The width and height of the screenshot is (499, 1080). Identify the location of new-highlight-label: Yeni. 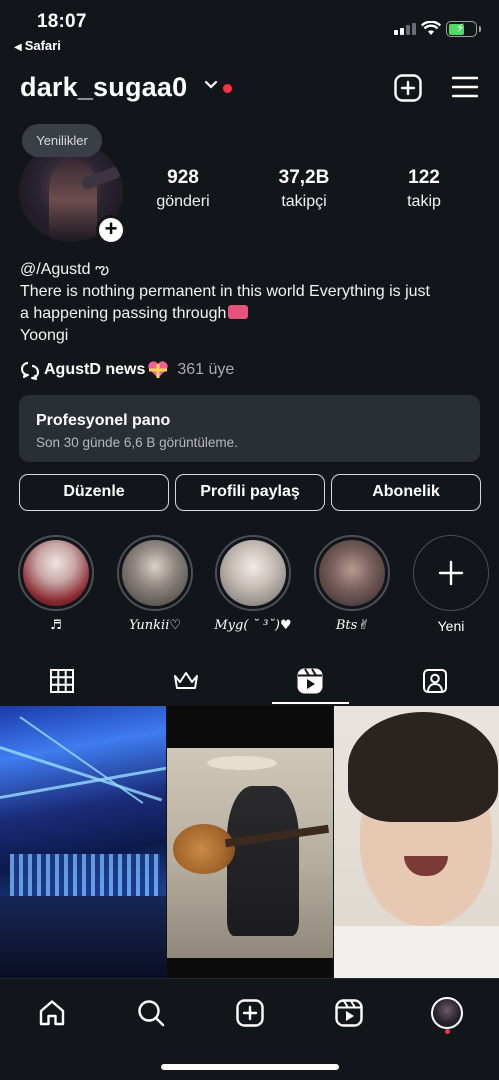
(451, 626).